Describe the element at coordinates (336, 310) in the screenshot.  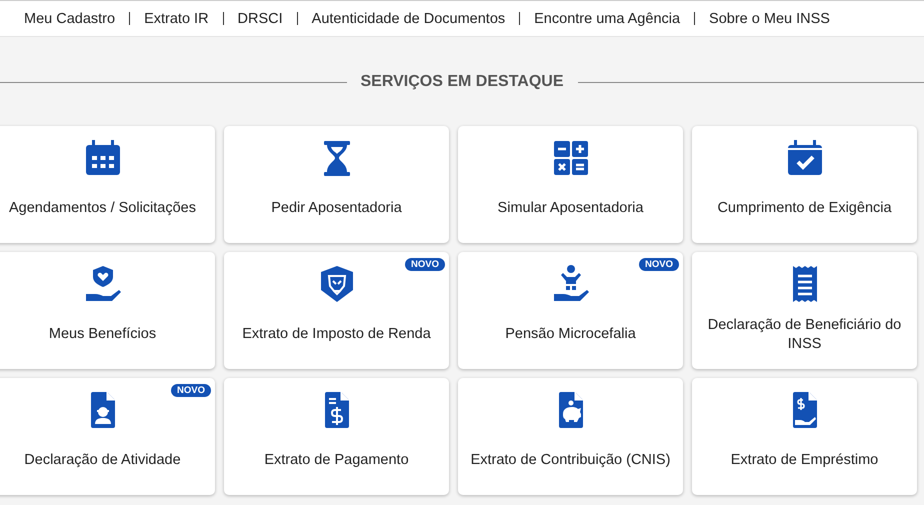
I see `service-card: NOVO Extrato de Imposto de Renda` at that location.